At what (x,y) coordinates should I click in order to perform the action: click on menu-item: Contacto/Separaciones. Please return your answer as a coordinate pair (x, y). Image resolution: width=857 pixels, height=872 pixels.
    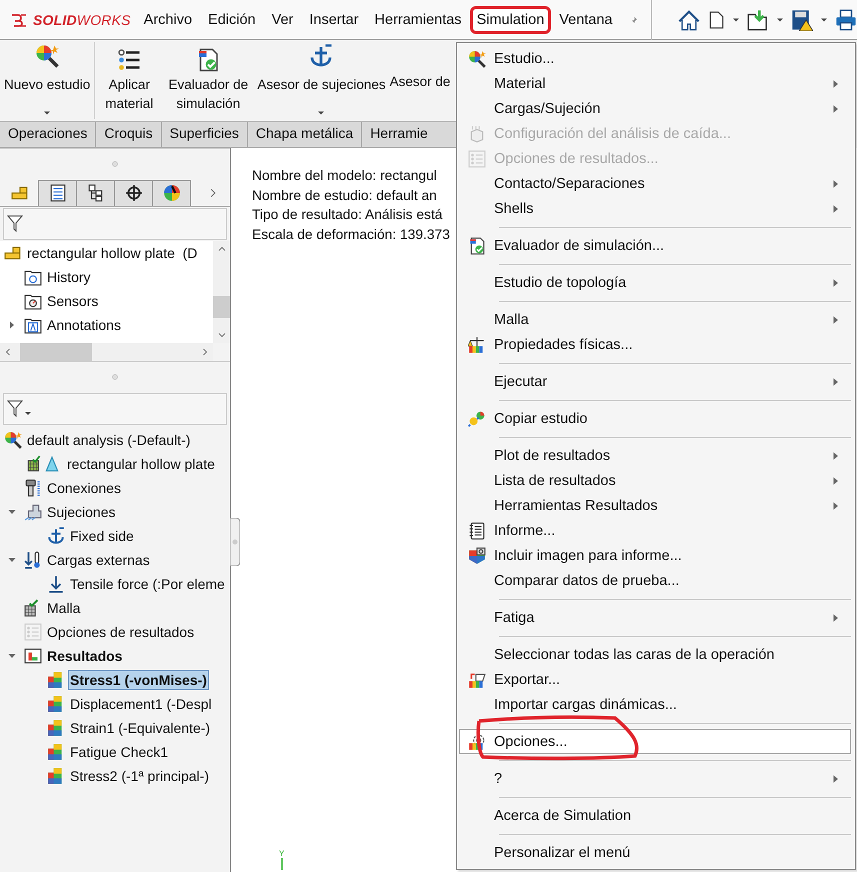
    Looking at the image, I should click on (655, 183).